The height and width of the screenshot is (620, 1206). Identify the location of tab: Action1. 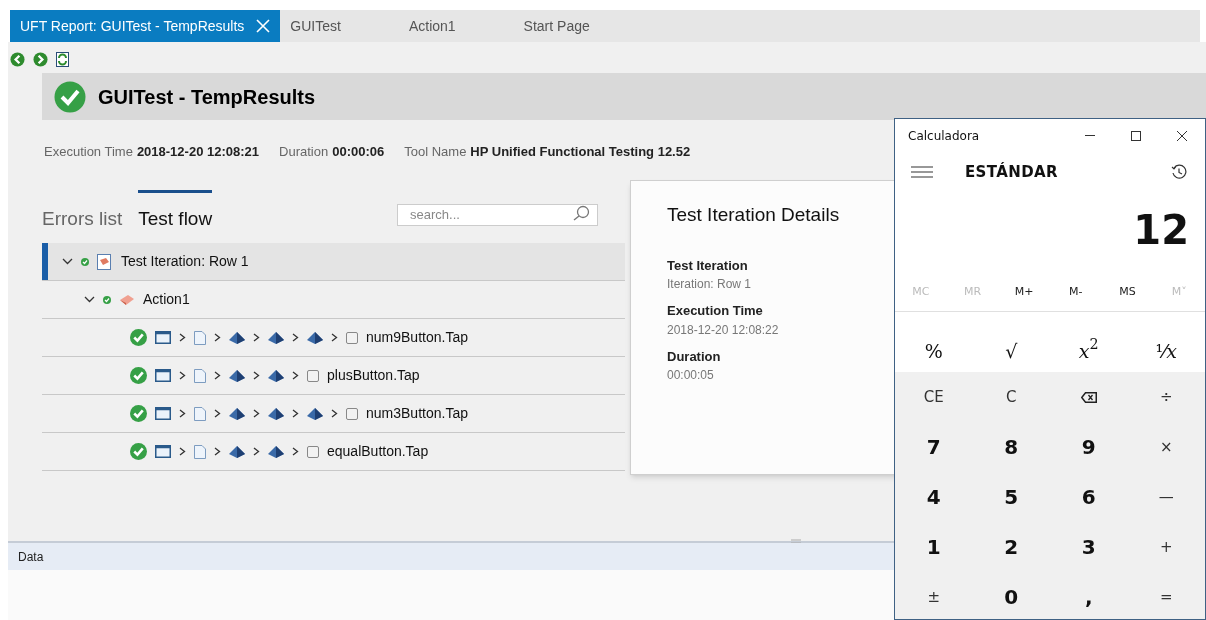
(432, 26).